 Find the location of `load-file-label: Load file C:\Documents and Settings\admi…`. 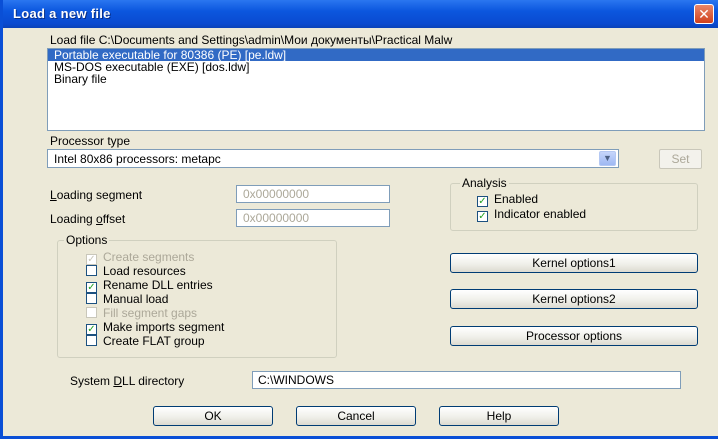

load-file-label: Load file C:\Documents and Settings\admi… is located at coordinates (251, 40).